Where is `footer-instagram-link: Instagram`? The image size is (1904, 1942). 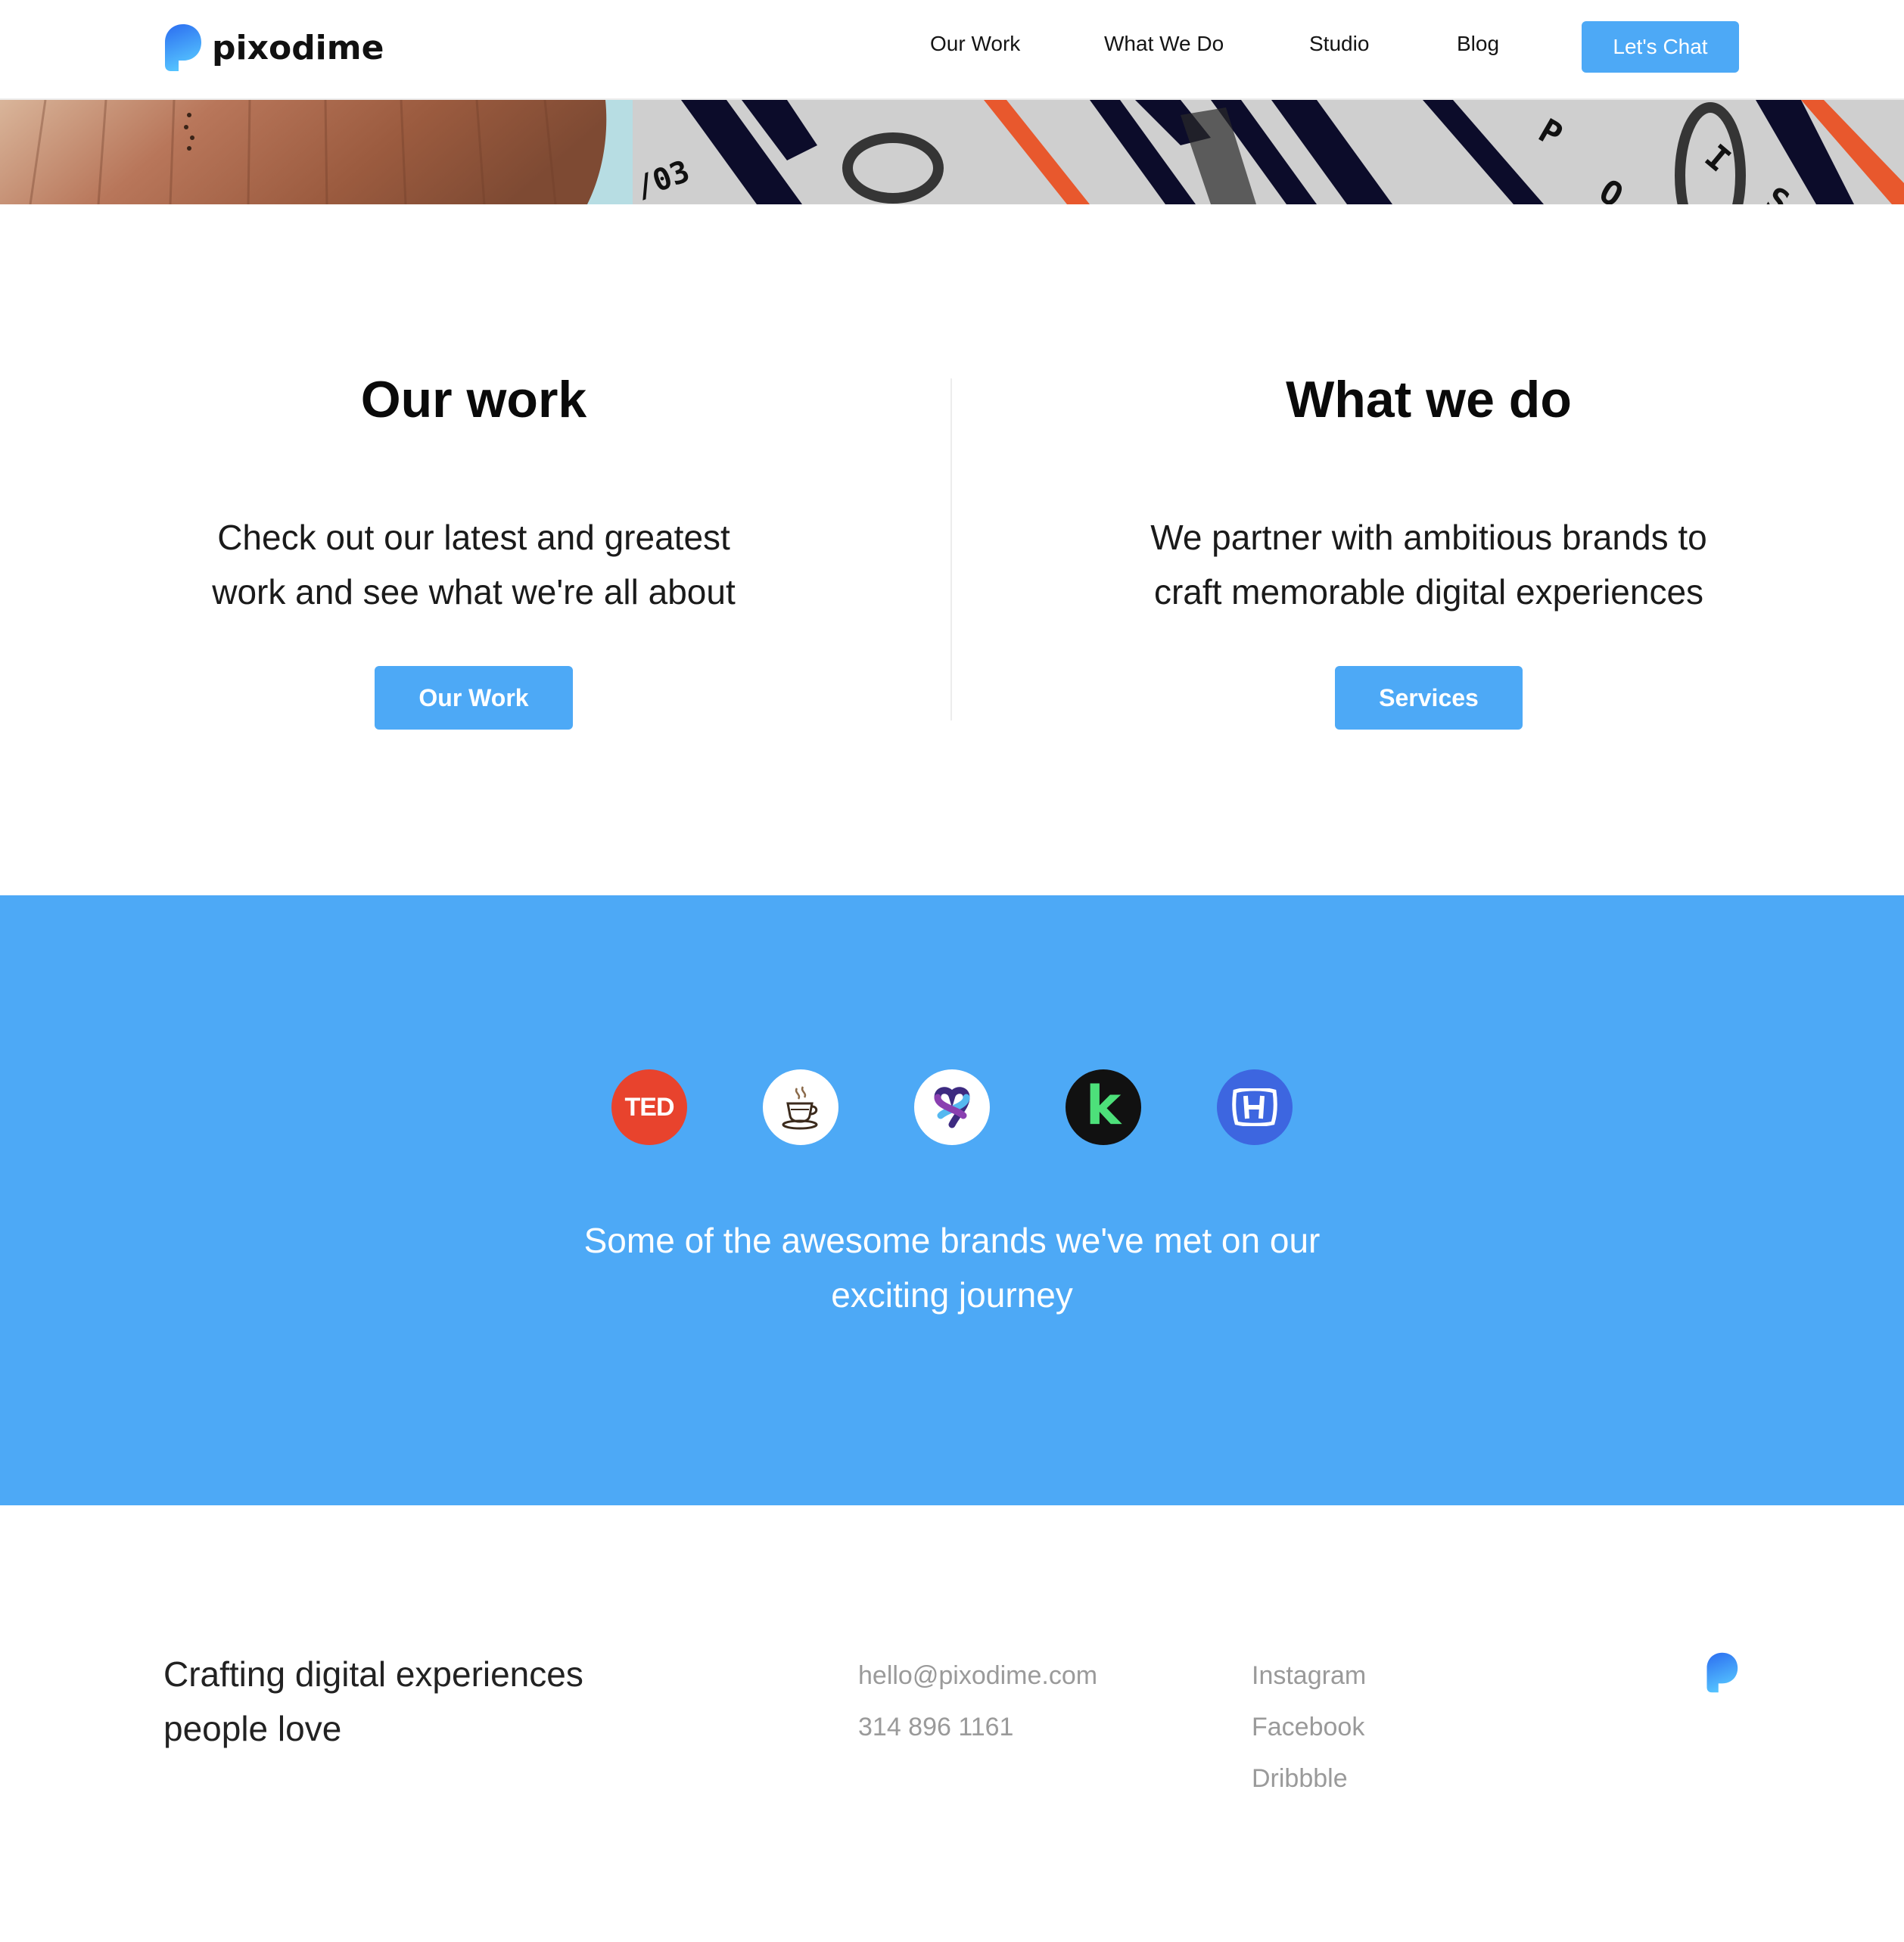 footer-instagram-link: Instagram is located at coordinates (1309, 1675).